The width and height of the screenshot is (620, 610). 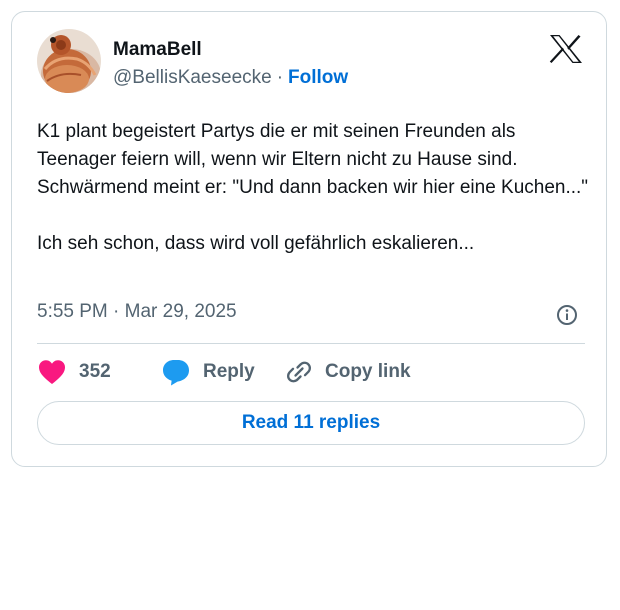 I want to click on reply-label: Reply, so click(x=229, y=371).